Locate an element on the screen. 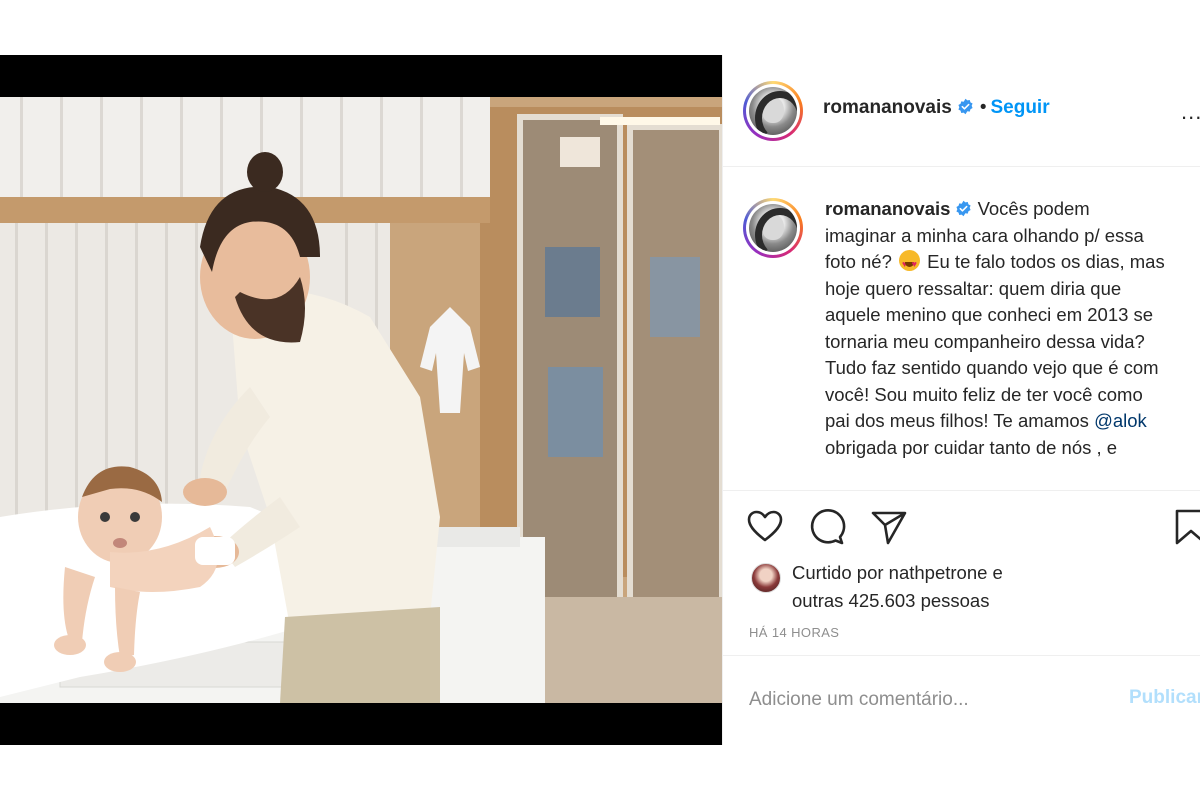  author-avatar is located at coordinates (773, 111).